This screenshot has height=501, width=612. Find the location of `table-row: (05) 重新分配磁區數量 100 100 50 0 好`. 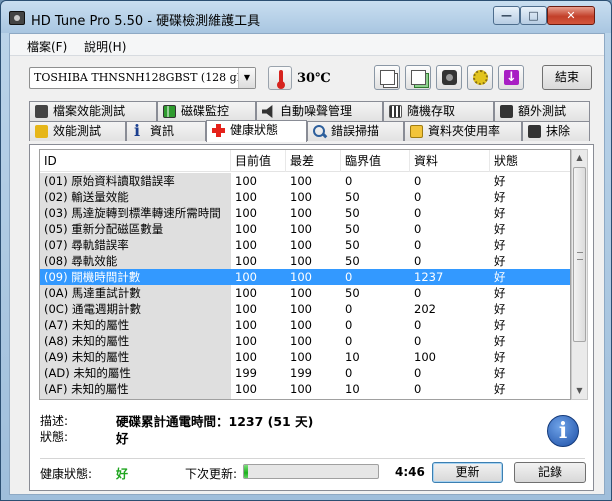

table-row: (05) 重新分配磁區數量 100 100 50 0 好 is located at coordinates (305, 229).